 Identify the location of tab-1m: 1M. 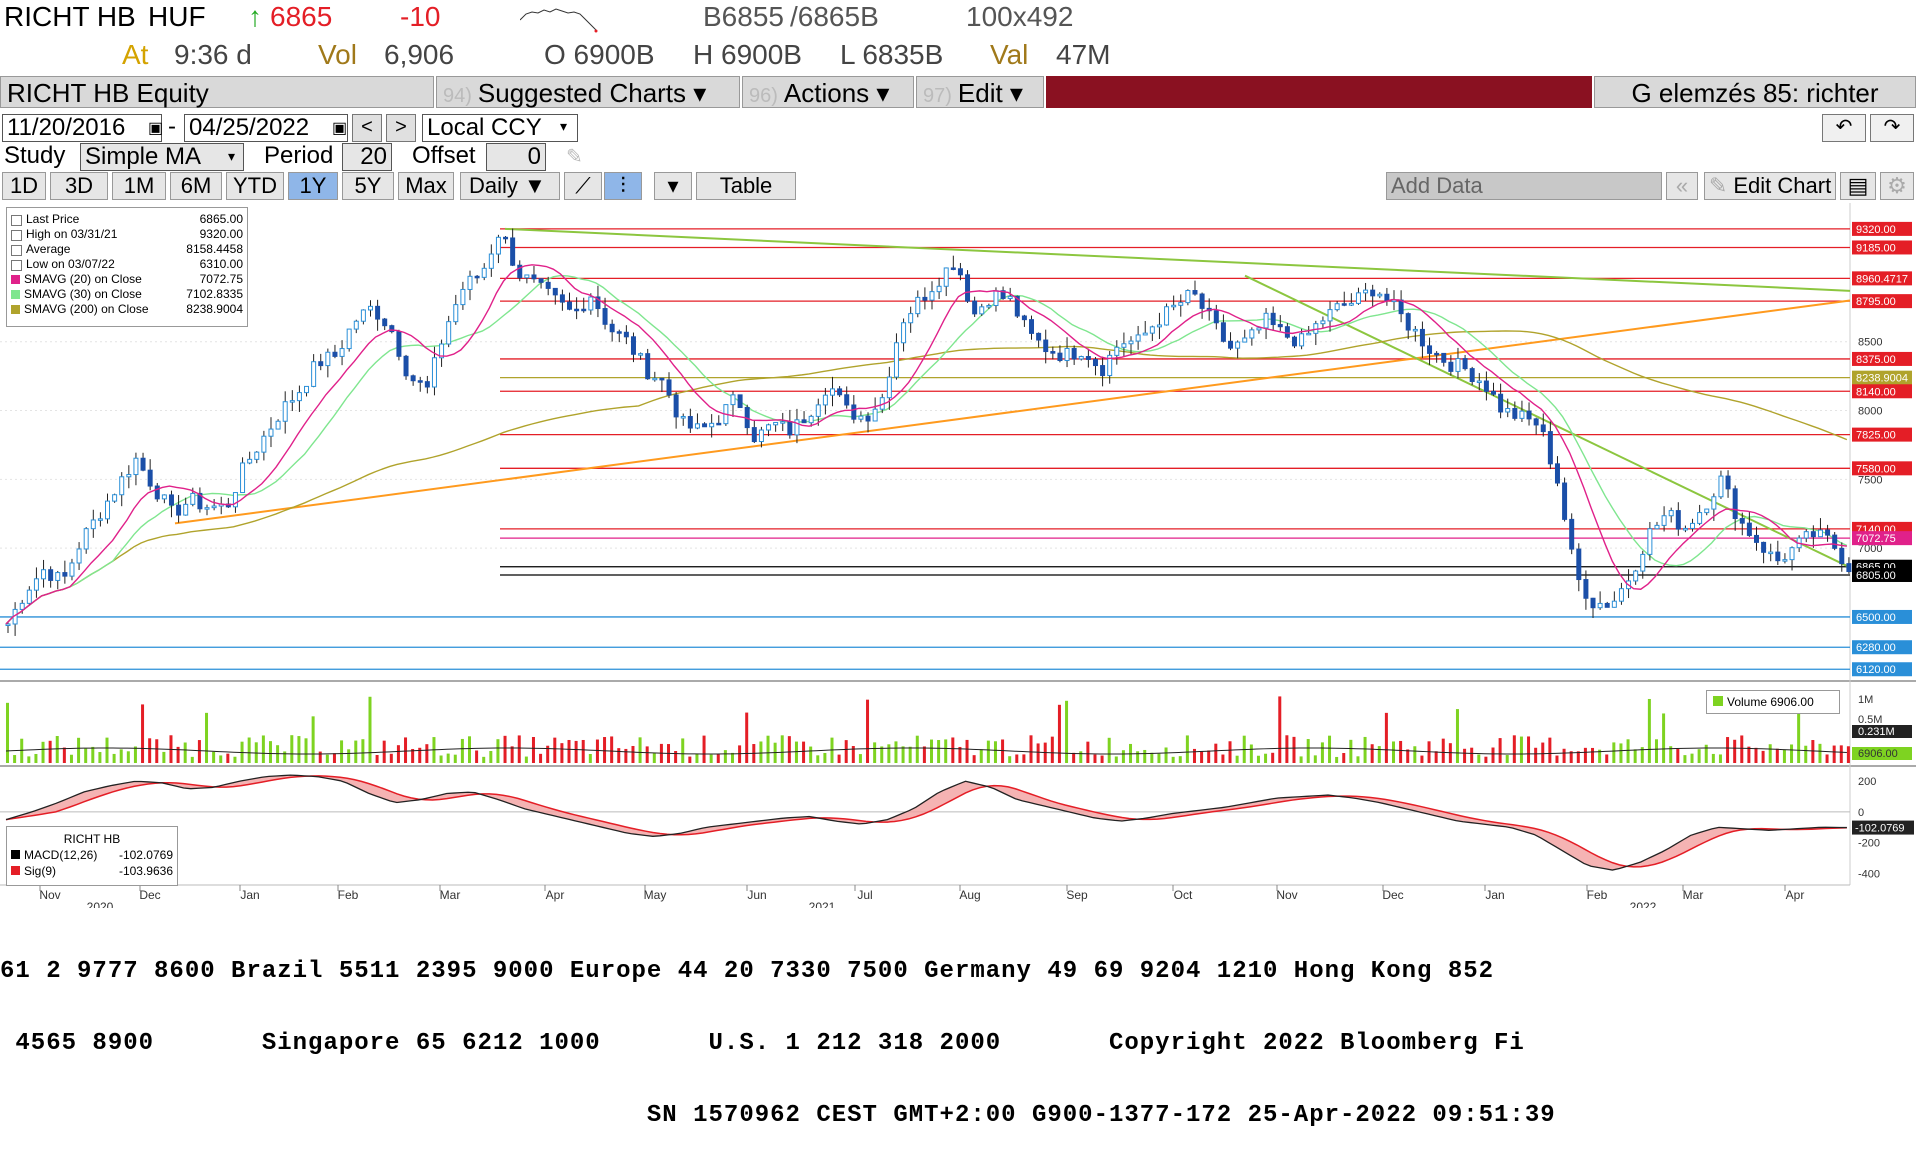
(139, 186).